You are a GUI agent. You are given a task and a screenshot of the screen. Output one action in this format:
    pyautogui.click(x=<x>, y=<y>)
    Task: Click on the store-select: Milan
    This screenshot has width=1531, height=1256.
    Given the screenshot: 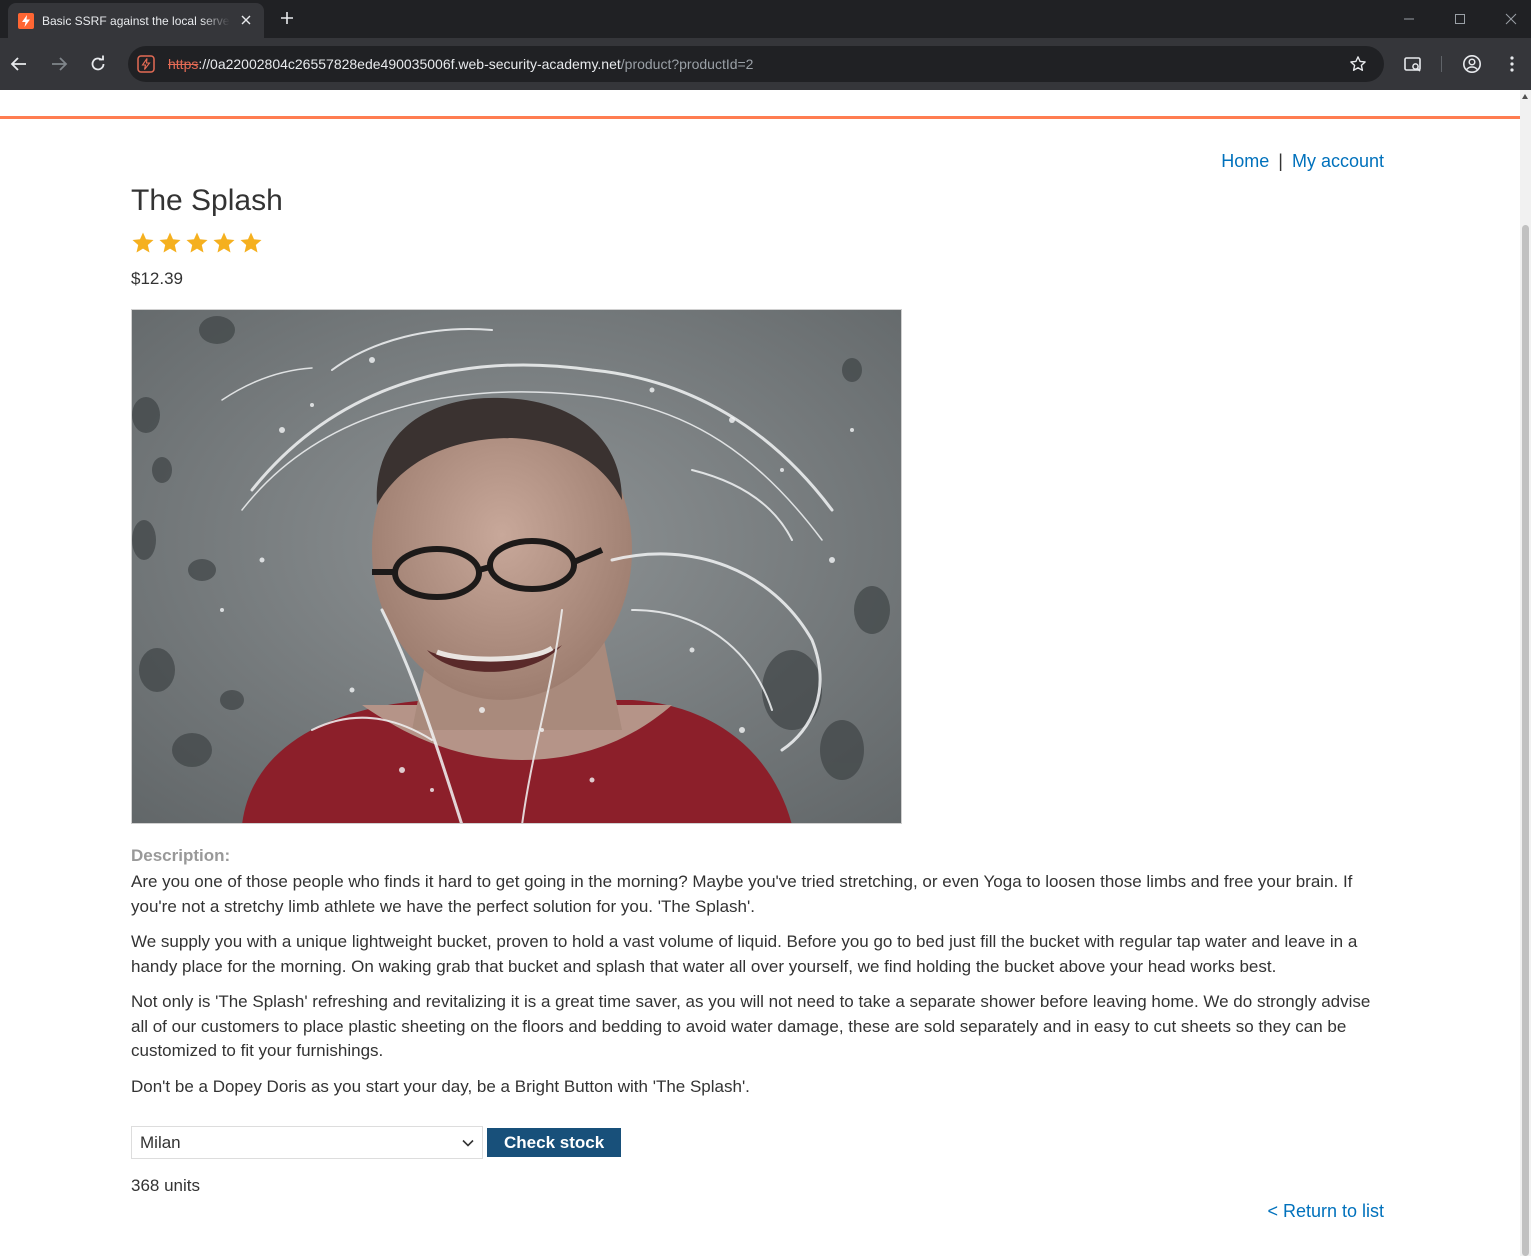 What is the action you would take?
    pyautogui.click(x=307, y=1142)
    